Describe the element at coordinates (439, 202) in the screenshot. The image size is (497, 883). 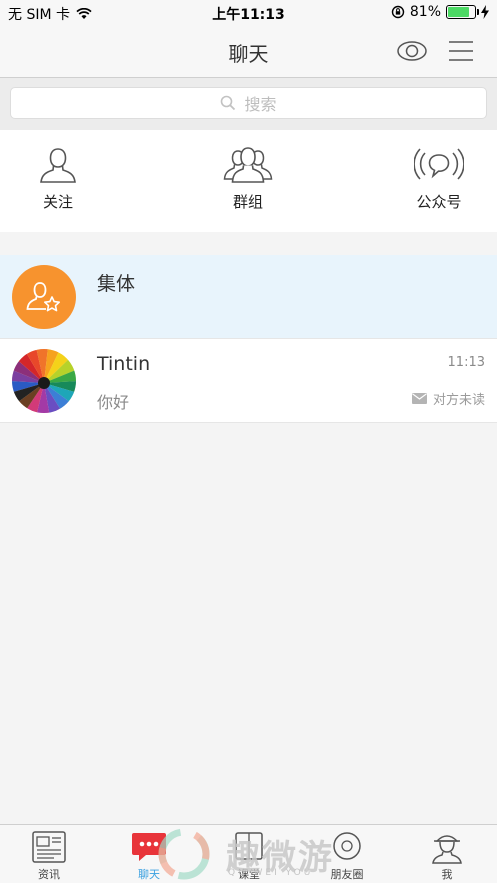
I see `shortcut-official-accounts-label: 公众号` at that location.